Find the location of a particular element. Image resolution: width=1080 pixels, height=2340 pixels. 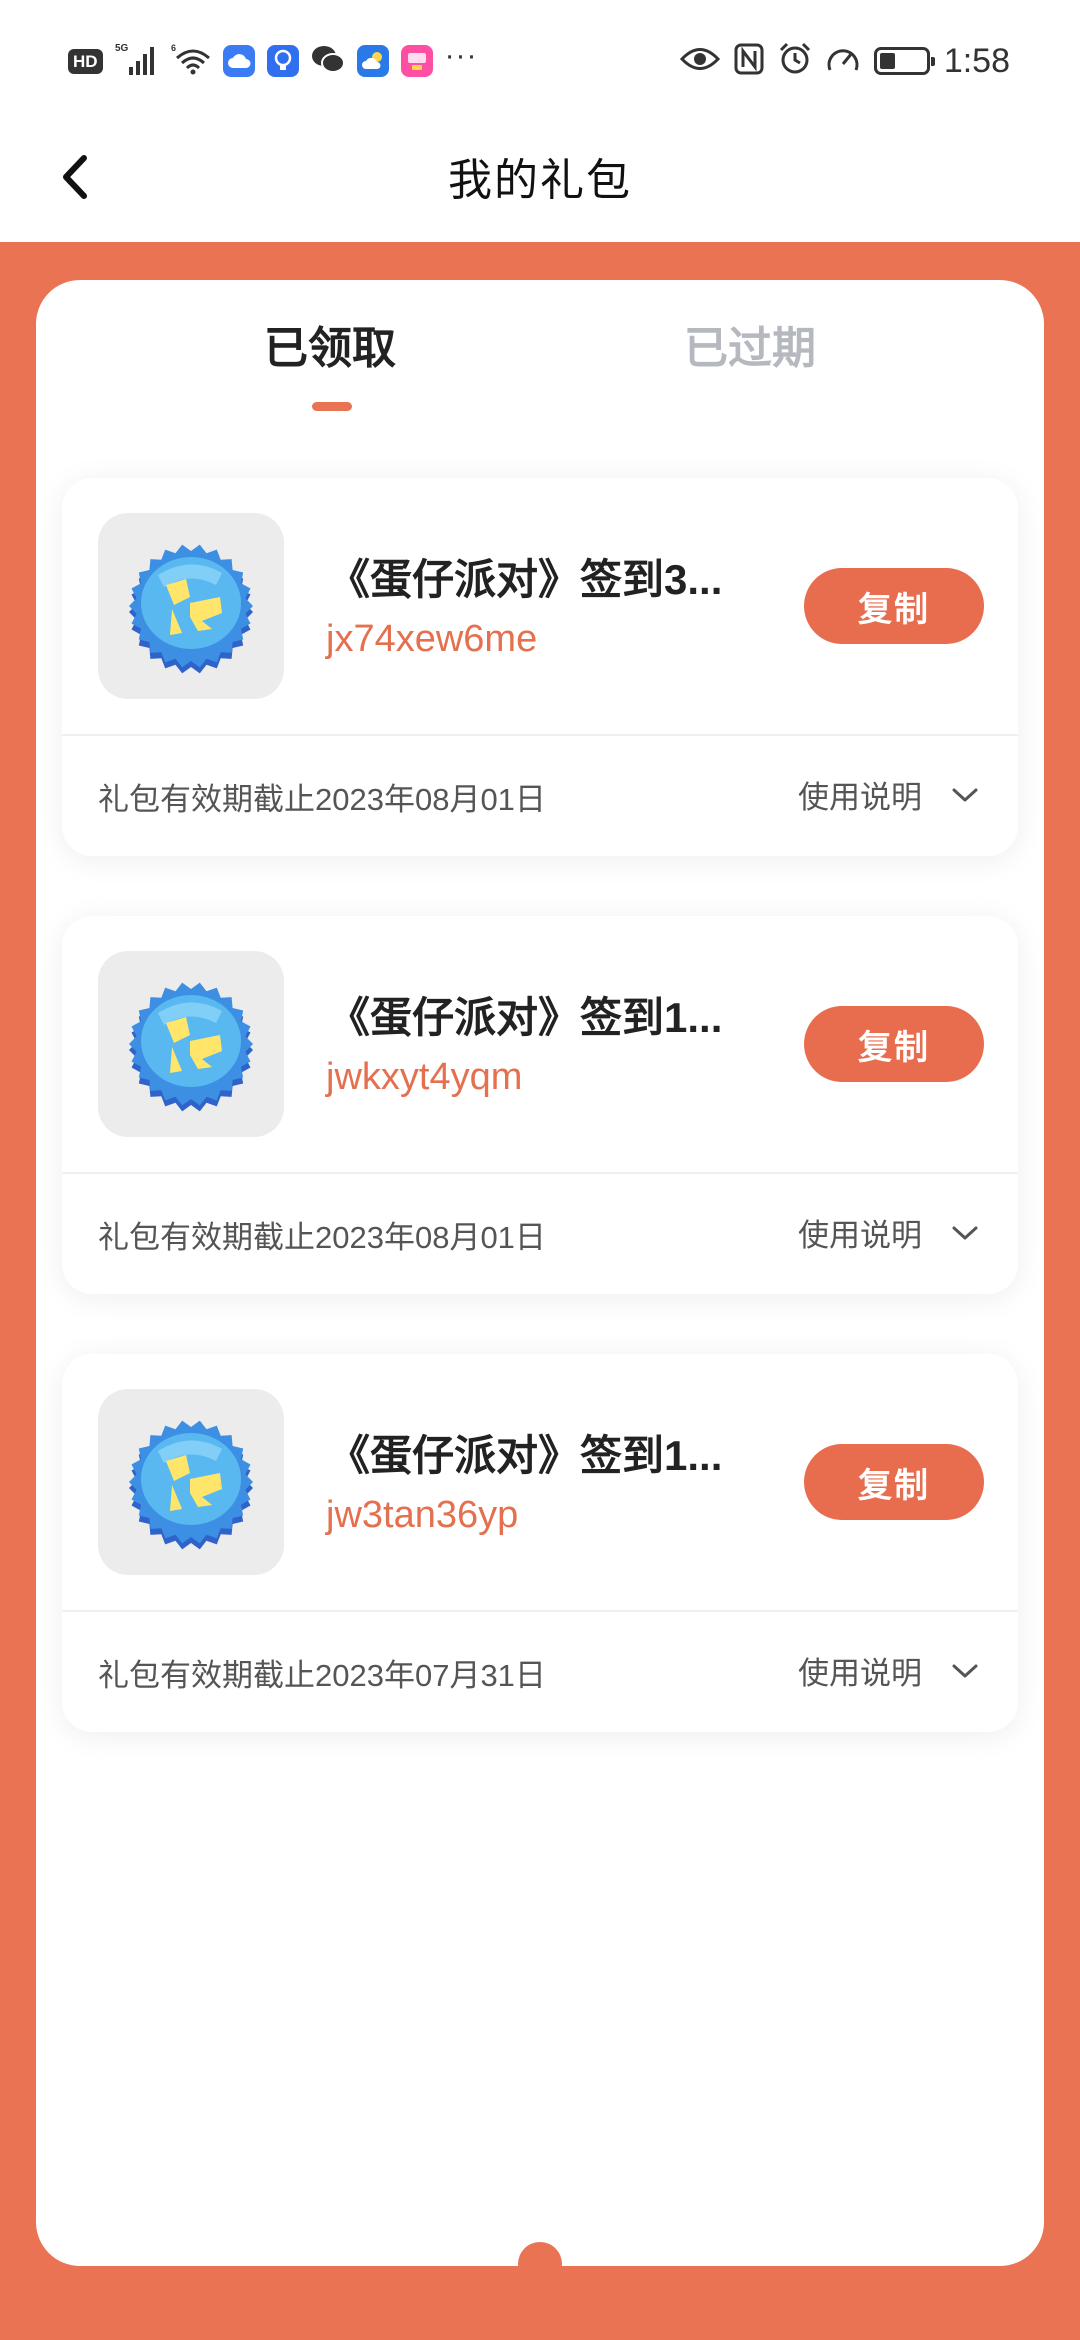

status-time: 1:58 is located at coordinates (976, 60).